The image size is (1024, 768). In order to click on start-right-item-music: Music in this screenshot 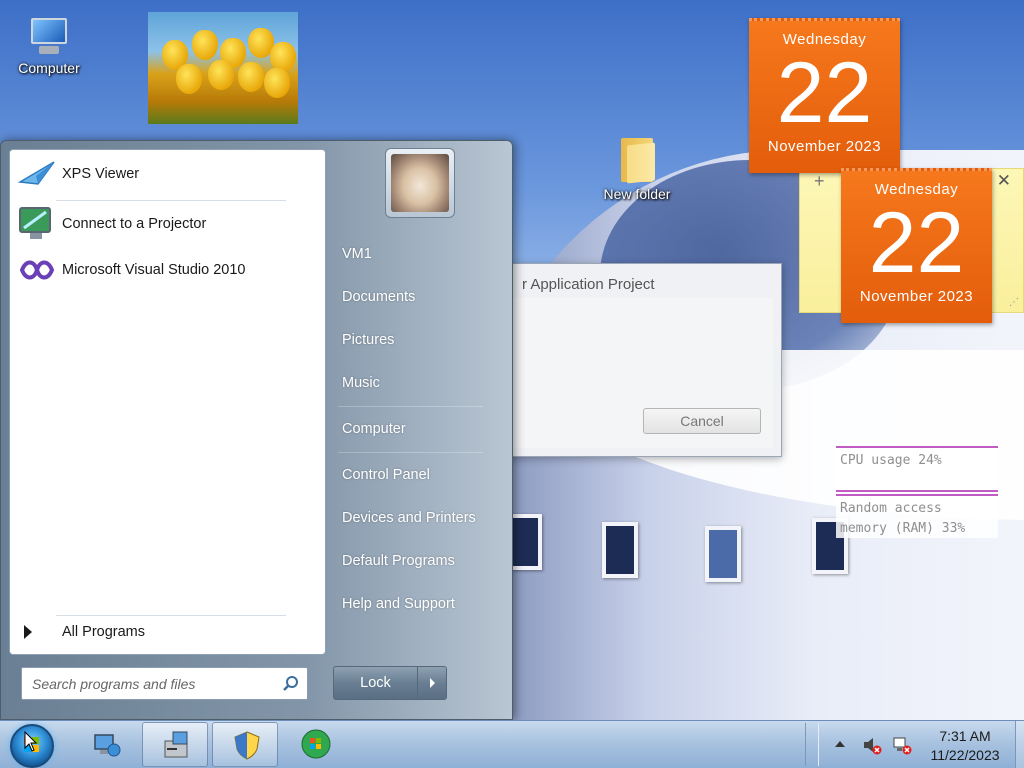, I will do `click(361, 383)`.